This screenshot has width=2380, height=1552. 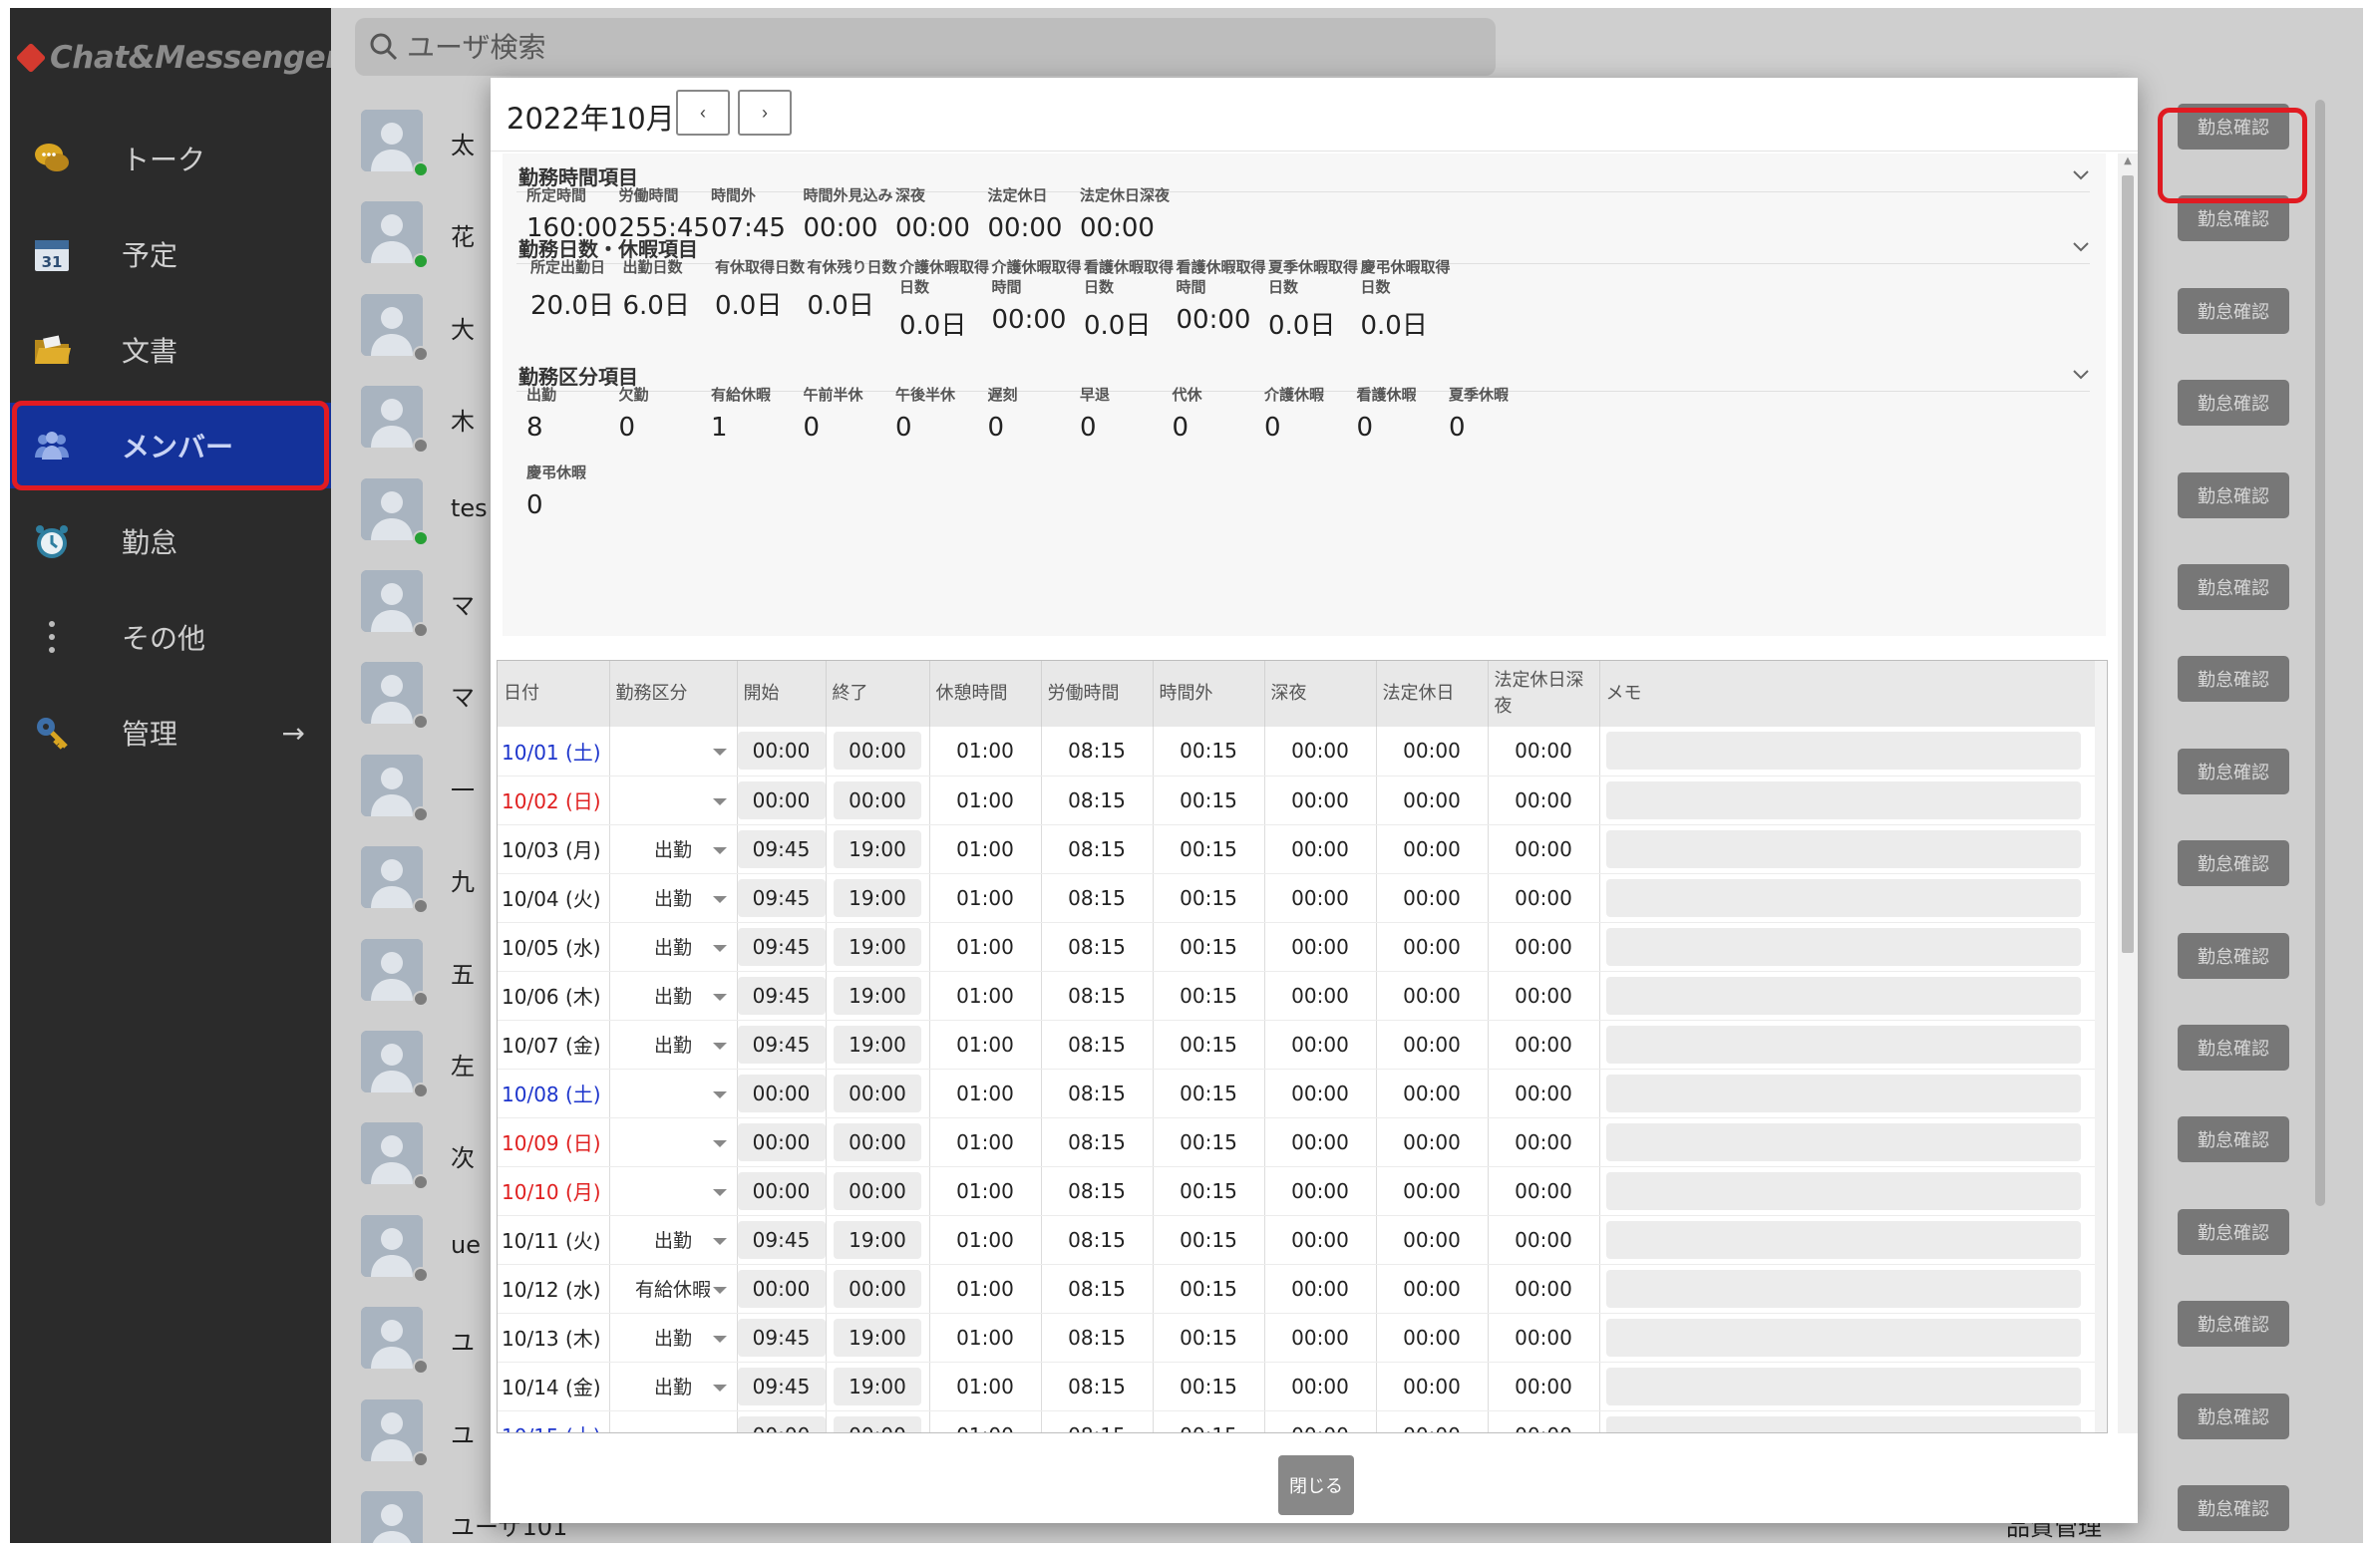 What do you see at coordinates (765, 113) in the screenshot?
I see `next-month-button: ›` at bounding box center [765, 113].